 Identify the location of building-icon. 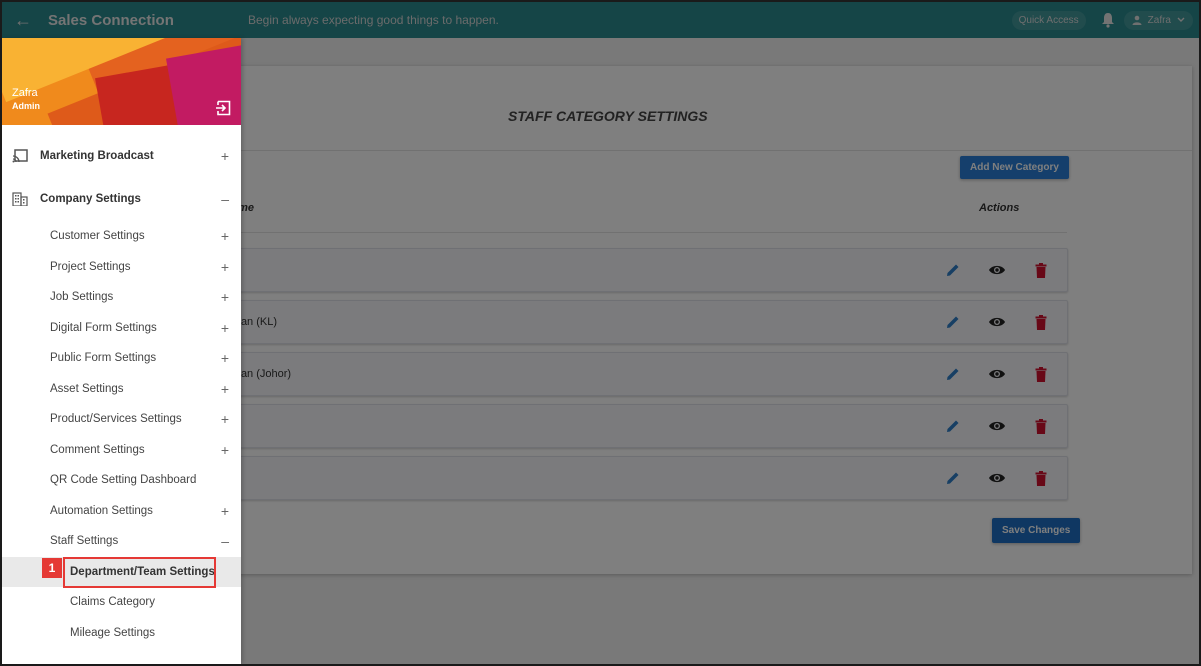
(20, 199).